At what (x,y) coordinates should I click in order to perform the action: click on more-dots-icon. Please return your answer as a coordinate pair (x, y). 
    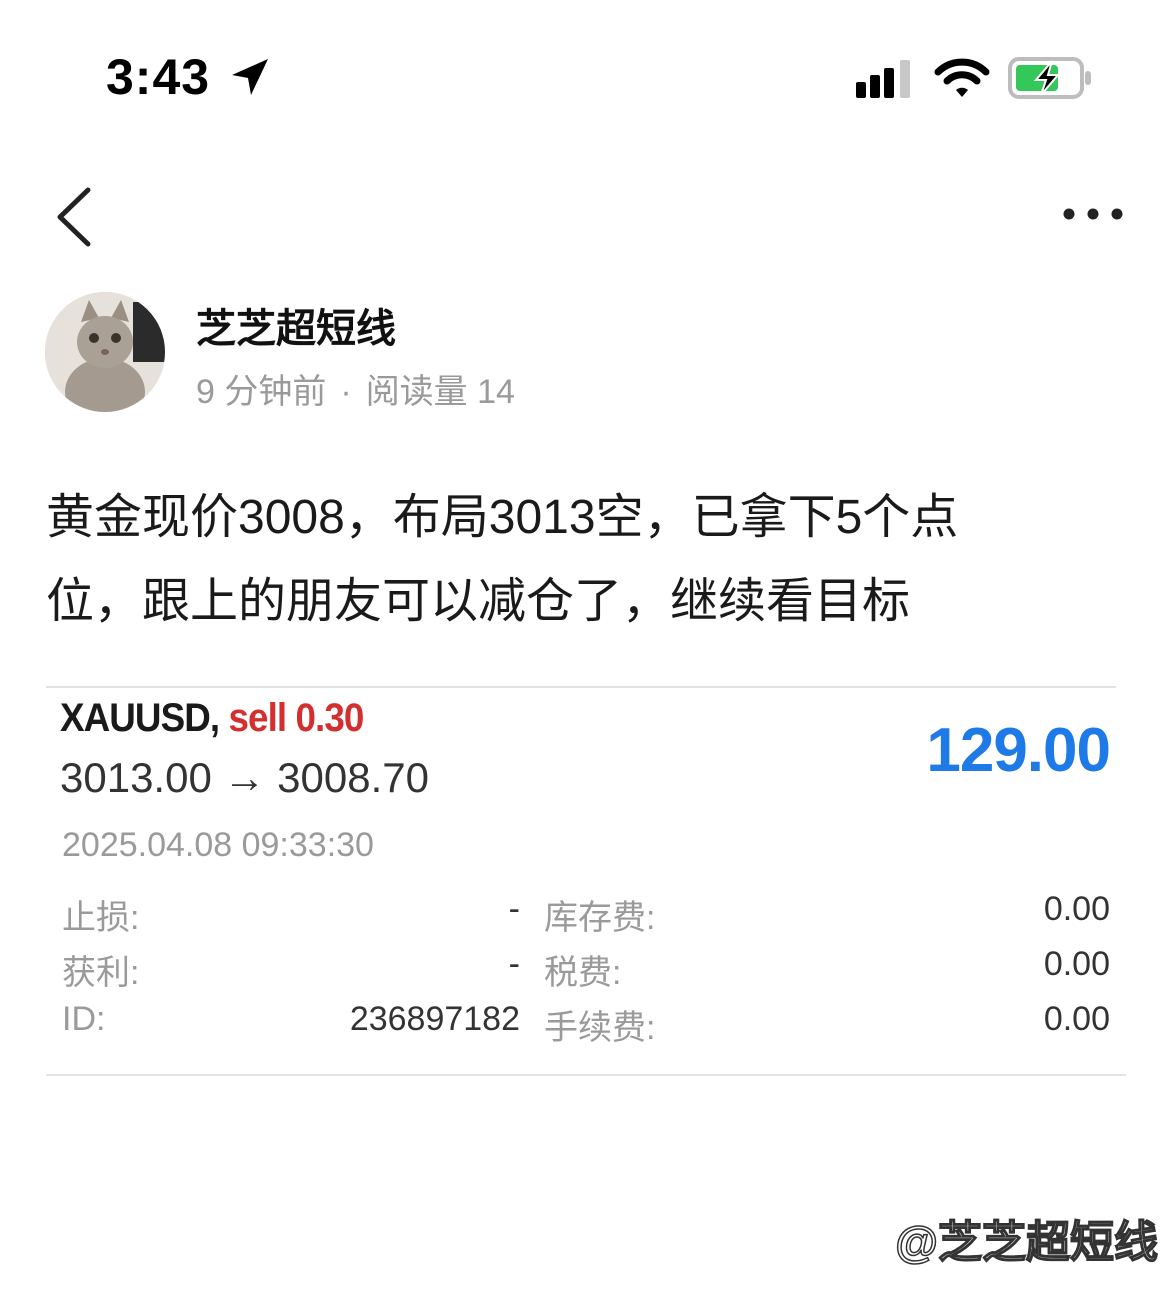
    Looking at the image, I should click on (1093, 214).